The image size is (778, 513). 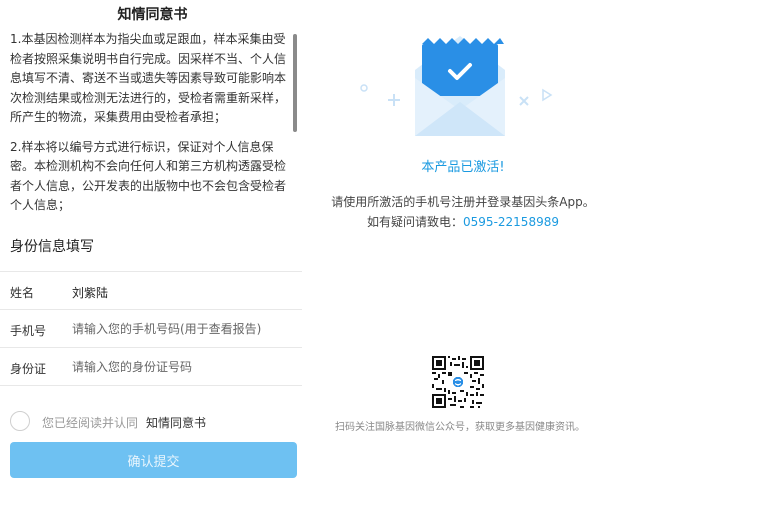 I want to click on name-row: 姓名 刘紫陆, so click(x=151, y=290).